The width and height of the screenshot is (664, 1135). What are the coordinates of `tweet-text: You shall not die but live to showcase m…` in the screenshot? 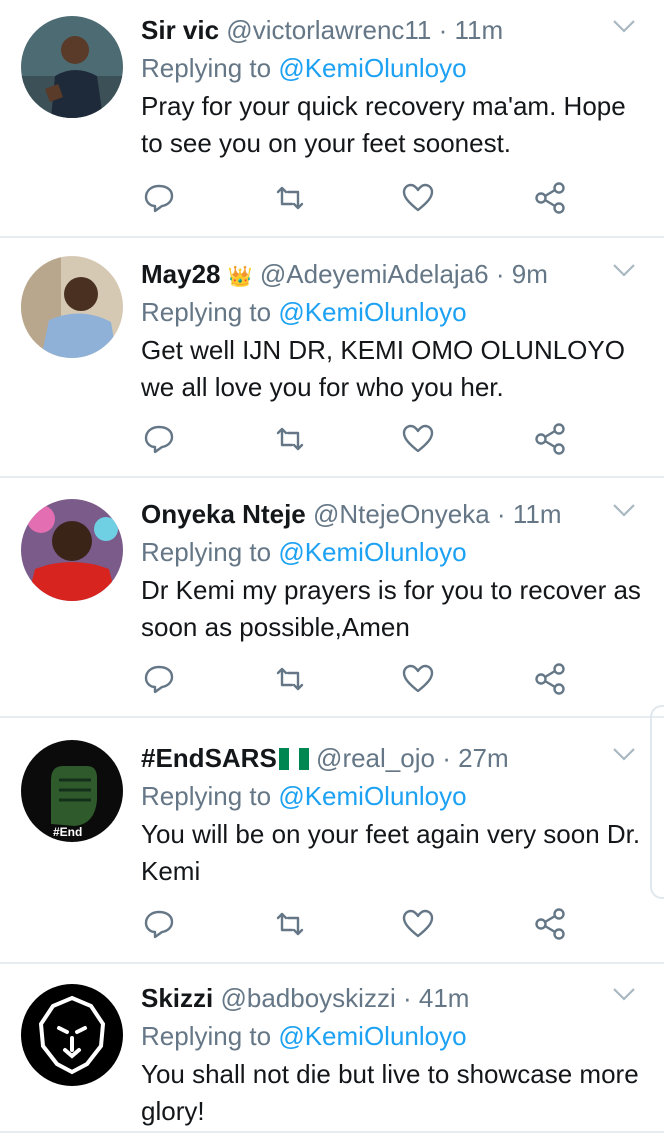 It's located at (390, 1092).